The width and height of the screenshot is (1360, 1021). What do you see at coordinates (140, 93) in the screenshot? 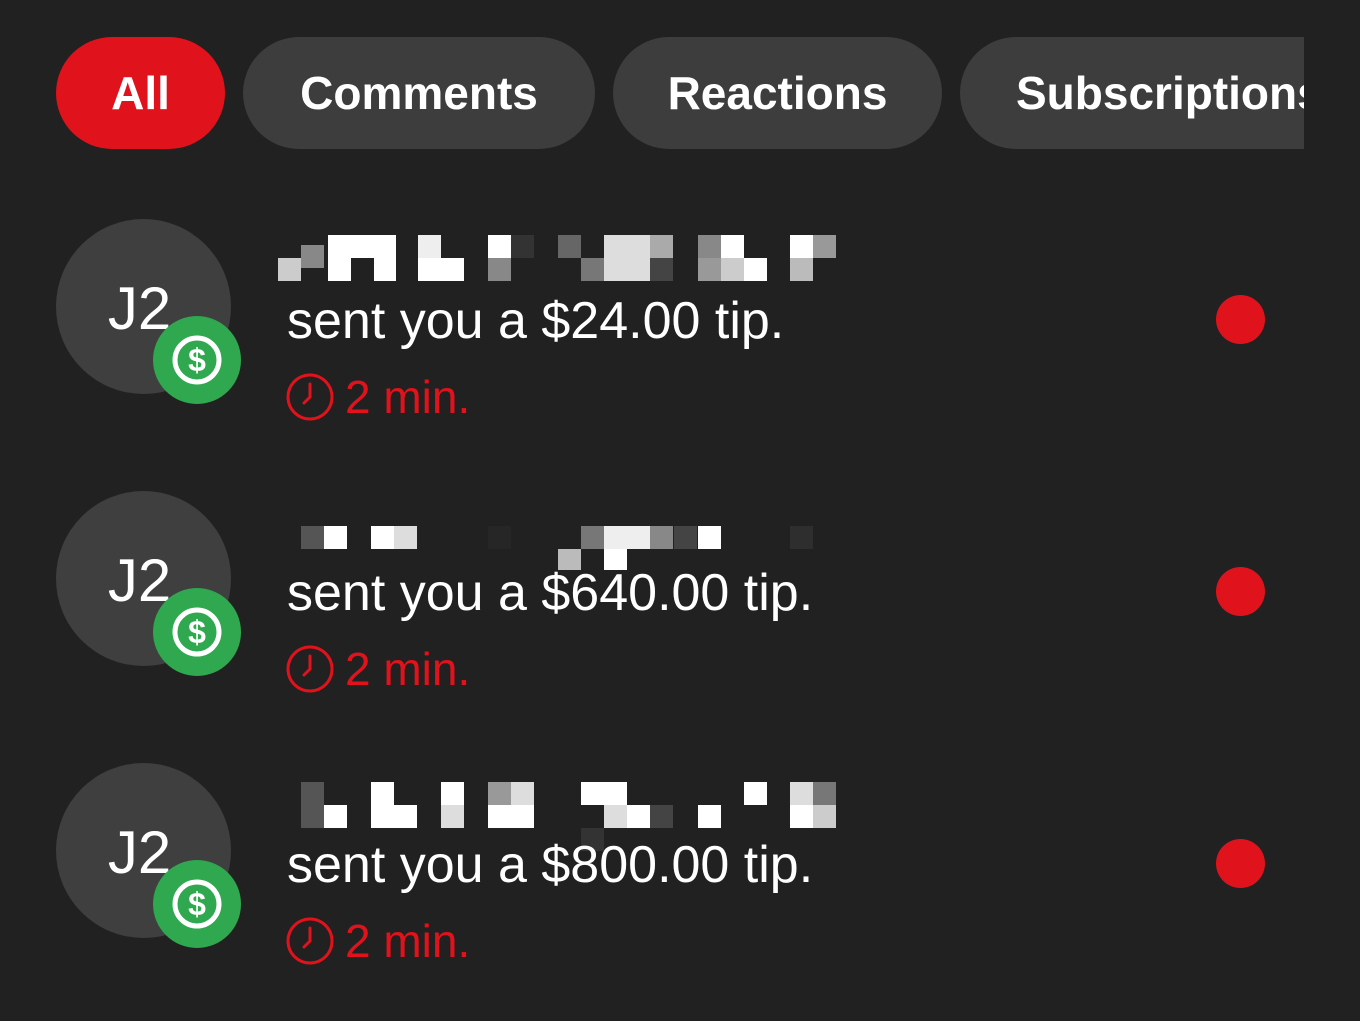
I see `tab-all: All` at bounding box center [140, 93].